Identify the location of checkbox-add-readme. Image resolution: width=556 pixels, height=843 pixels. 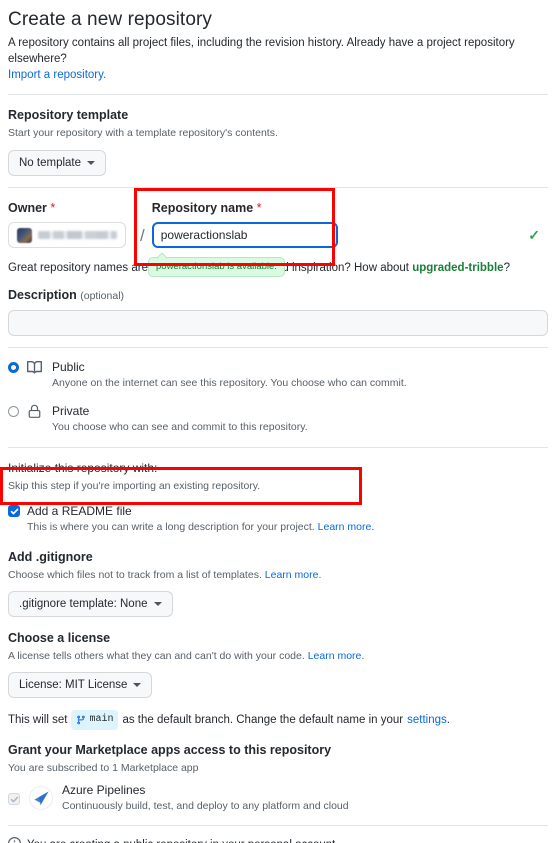
(14, 511).